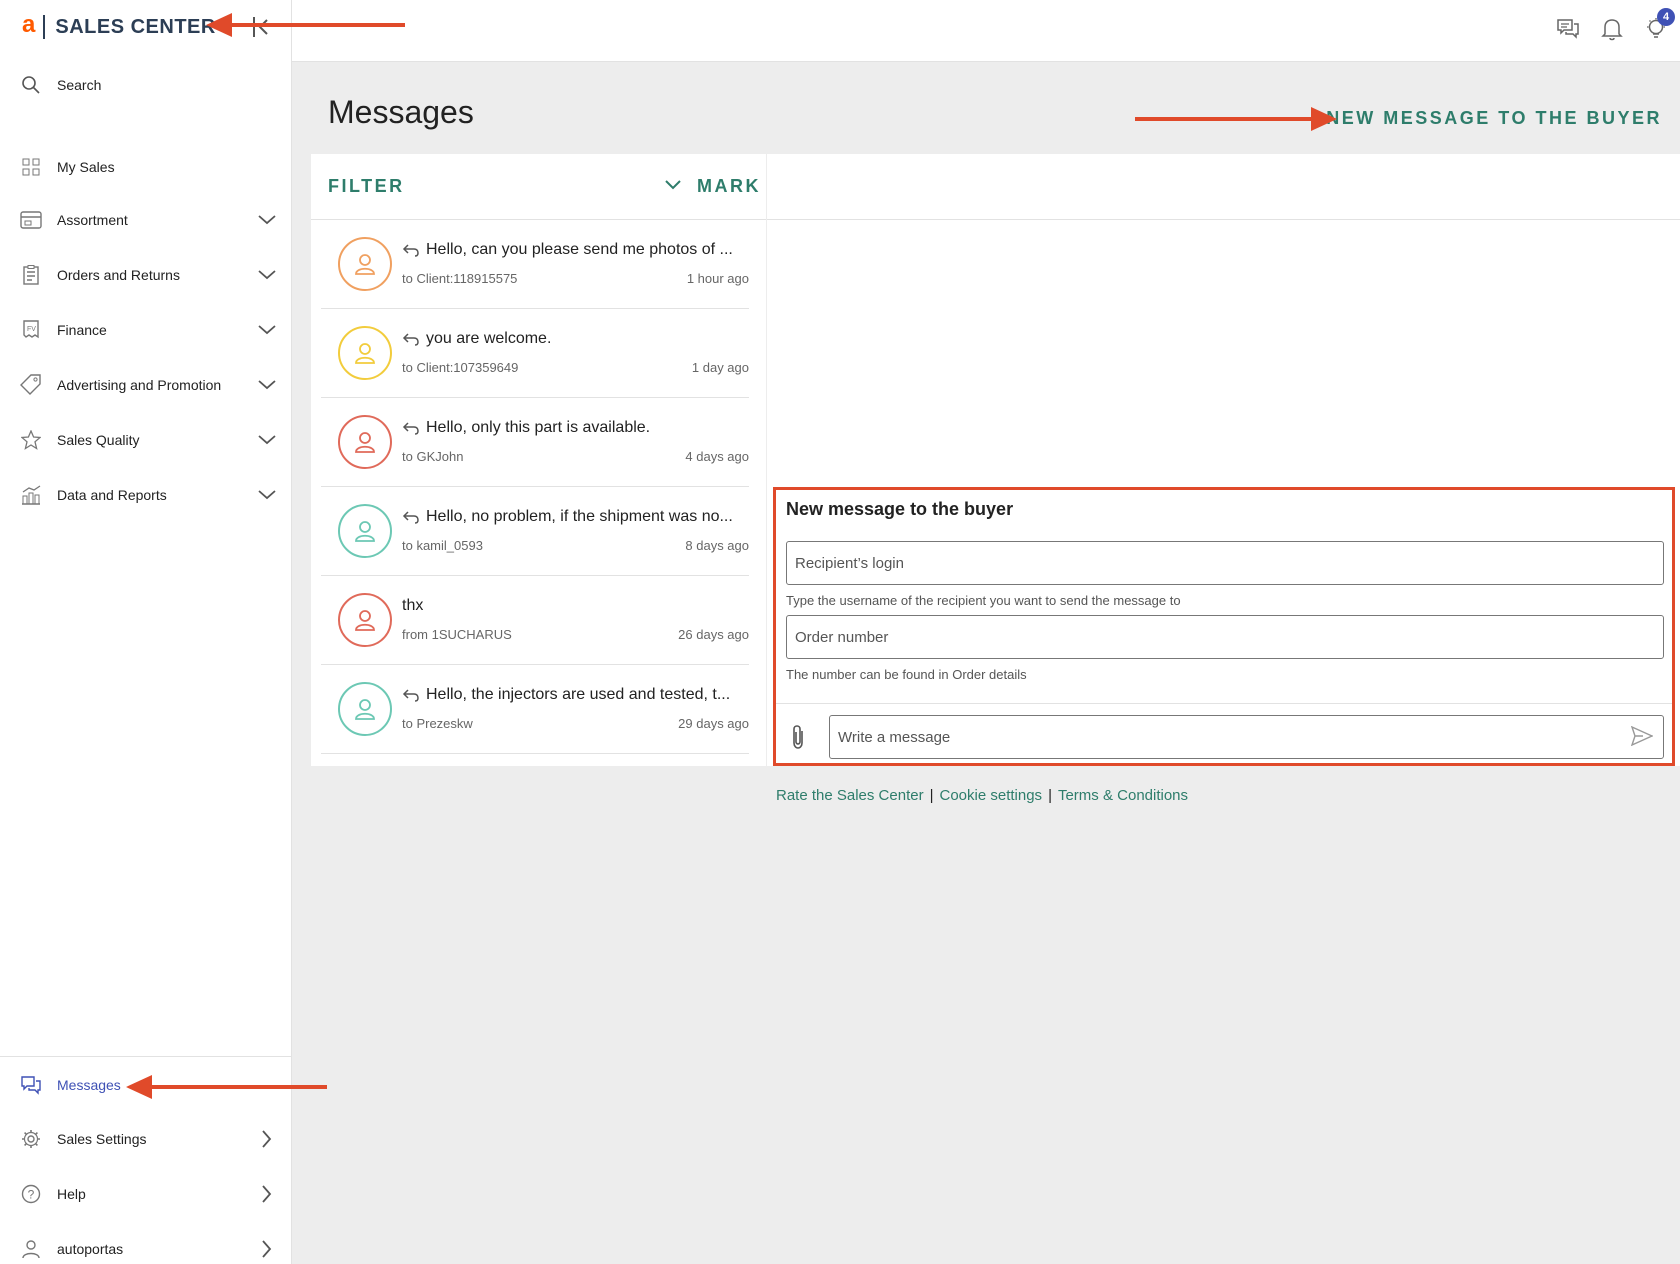  Describe the element at coordinates (1494, 118) in the screenshot. I see `new-message-link: NEW MESSAGE TO THE BUYER` at that location.